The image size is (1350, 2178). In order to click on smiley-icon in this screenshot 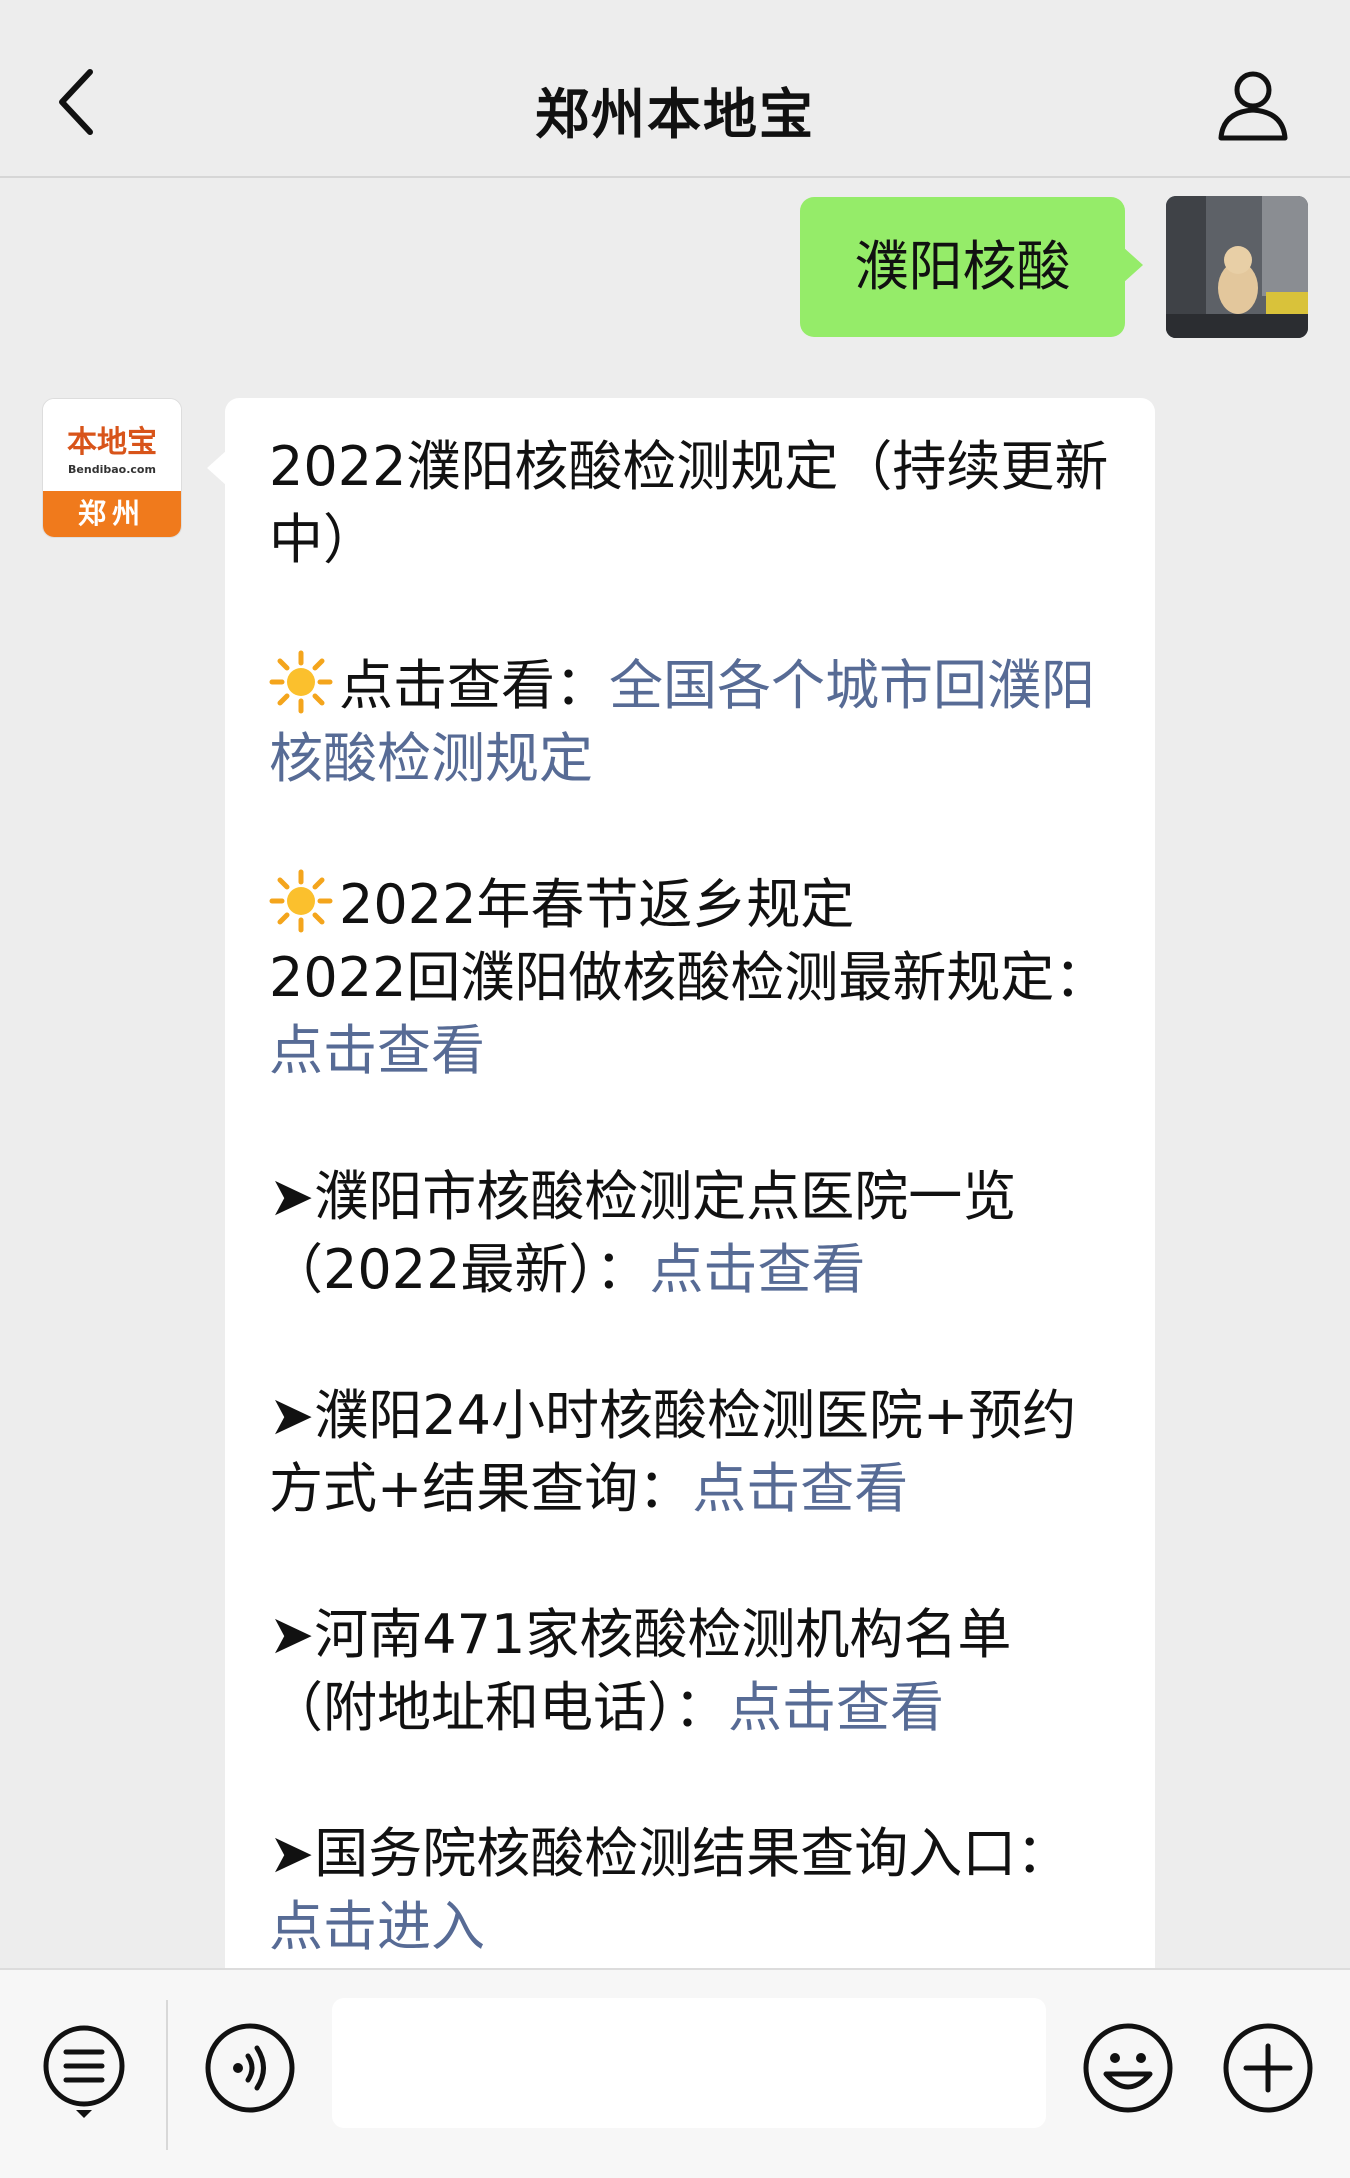, I will do `click(1128, 2068)`.